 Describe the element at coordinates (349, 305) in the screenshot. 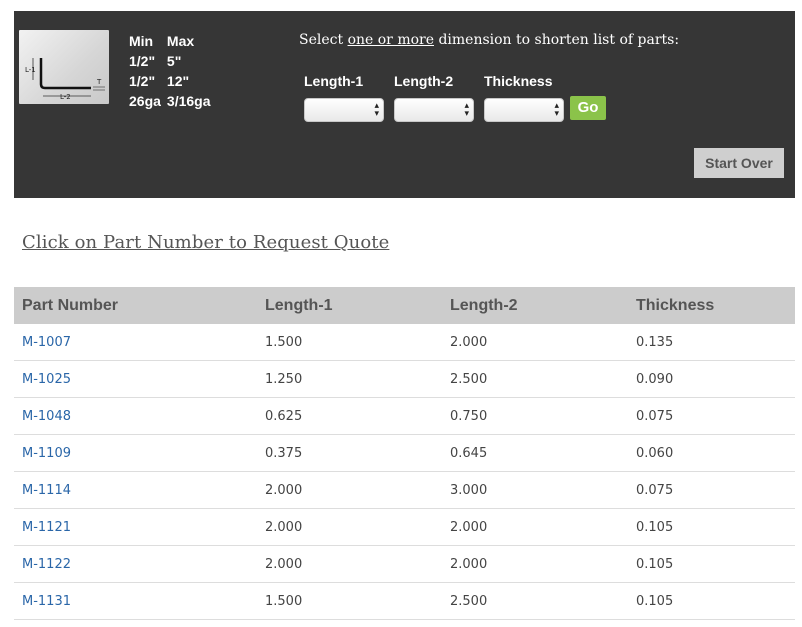

I see `col-header-length1: Length-1` at that location.